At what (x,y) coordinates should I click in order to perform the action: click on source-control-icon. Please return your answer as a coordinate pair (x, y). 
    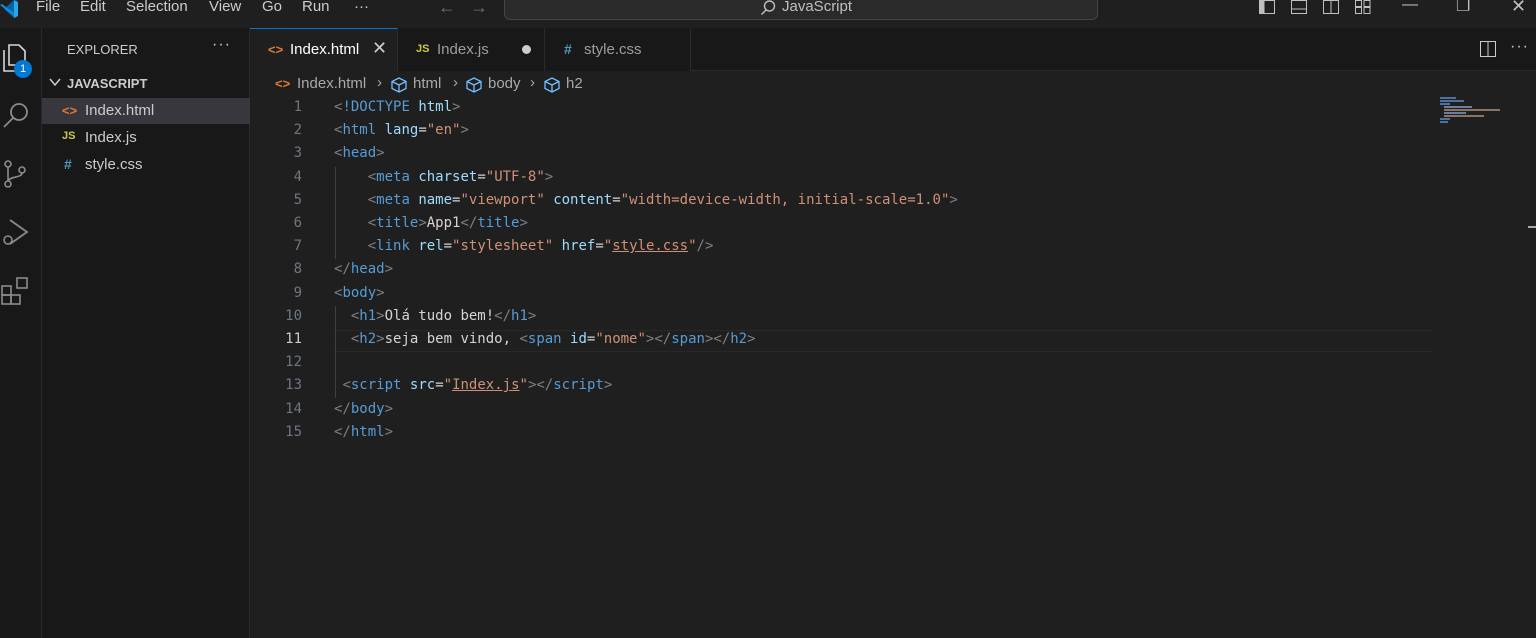
    Looking at the image, I should click on (16, 174).